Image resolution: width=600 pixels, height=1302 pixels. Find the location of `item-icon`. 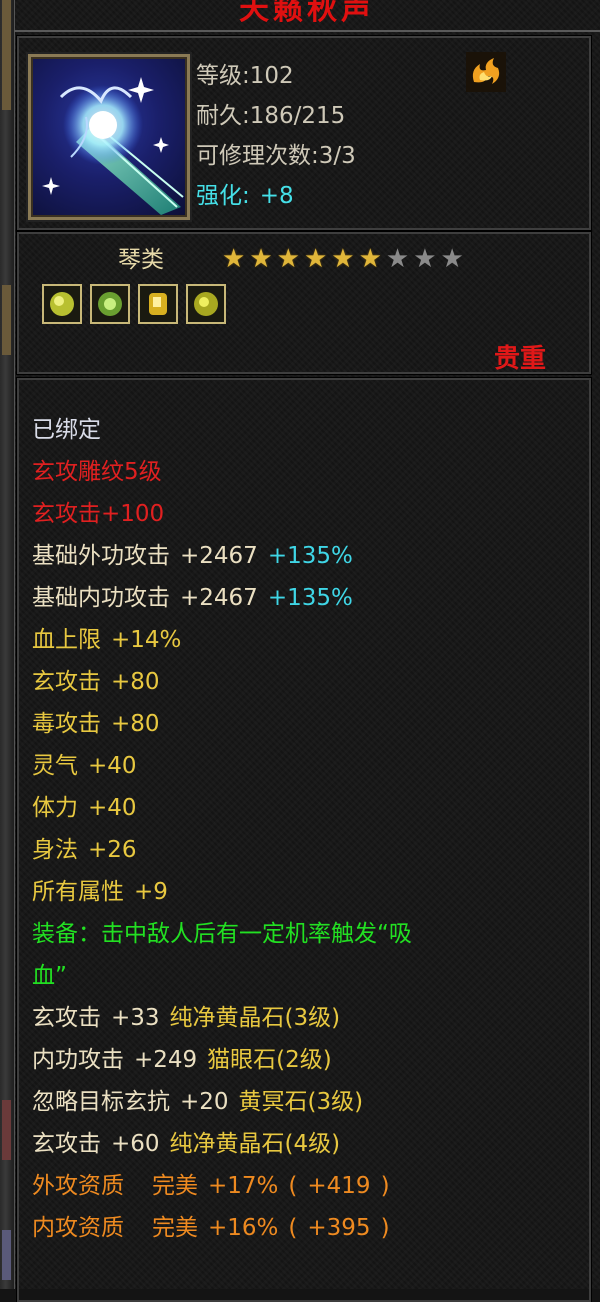

item-icon is located at coordinates (109, 137).